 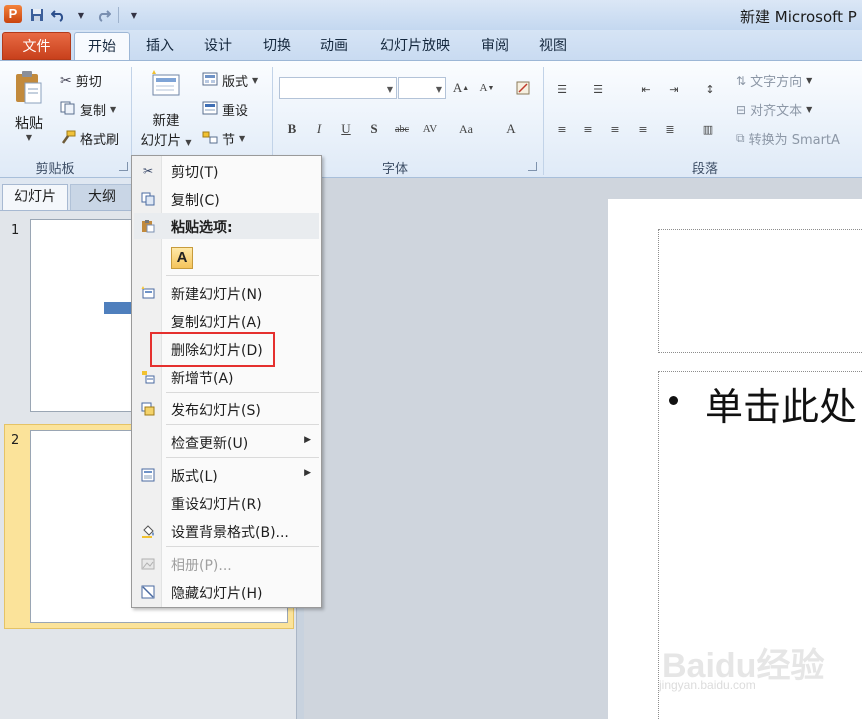 I want to click on menu-header-label: 粘贴选项:, so click(x=202, y=228).